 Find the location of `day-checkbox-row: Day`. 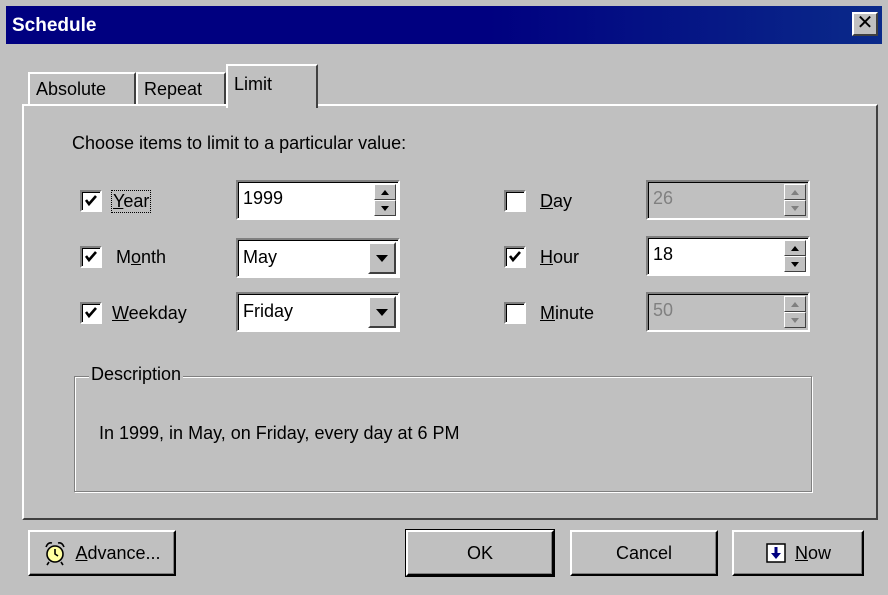

day-checkbox-row: Day is located at coordinates (538, 201).